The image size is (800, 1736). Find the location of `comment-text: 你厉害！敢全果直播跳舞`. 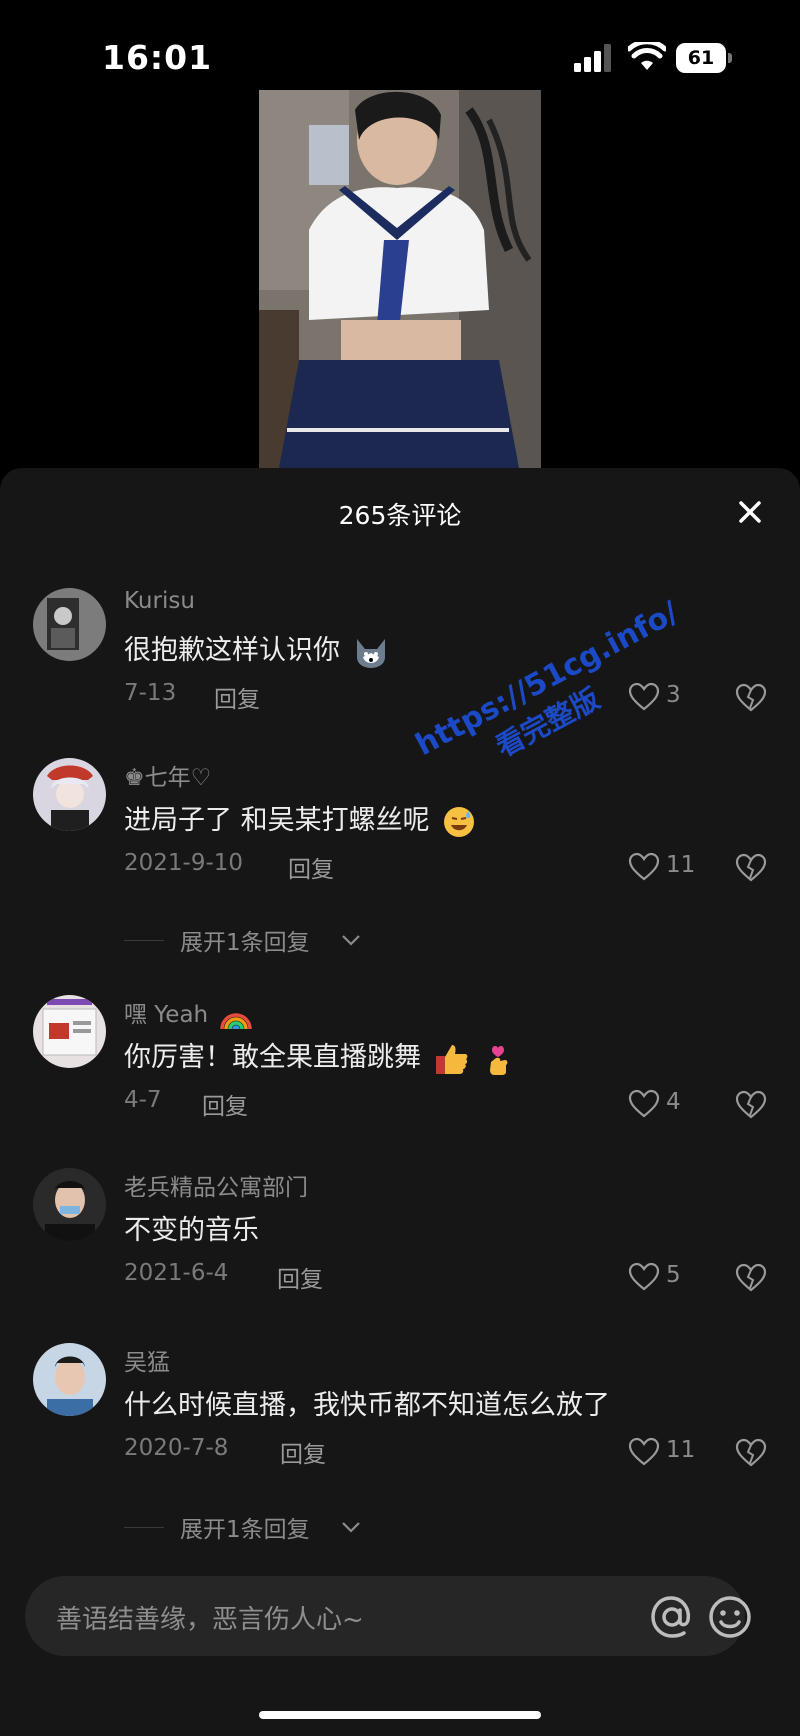

comment-text: 你厉害！敢全果直播跳舞 is located at coordinates (319, 1055).